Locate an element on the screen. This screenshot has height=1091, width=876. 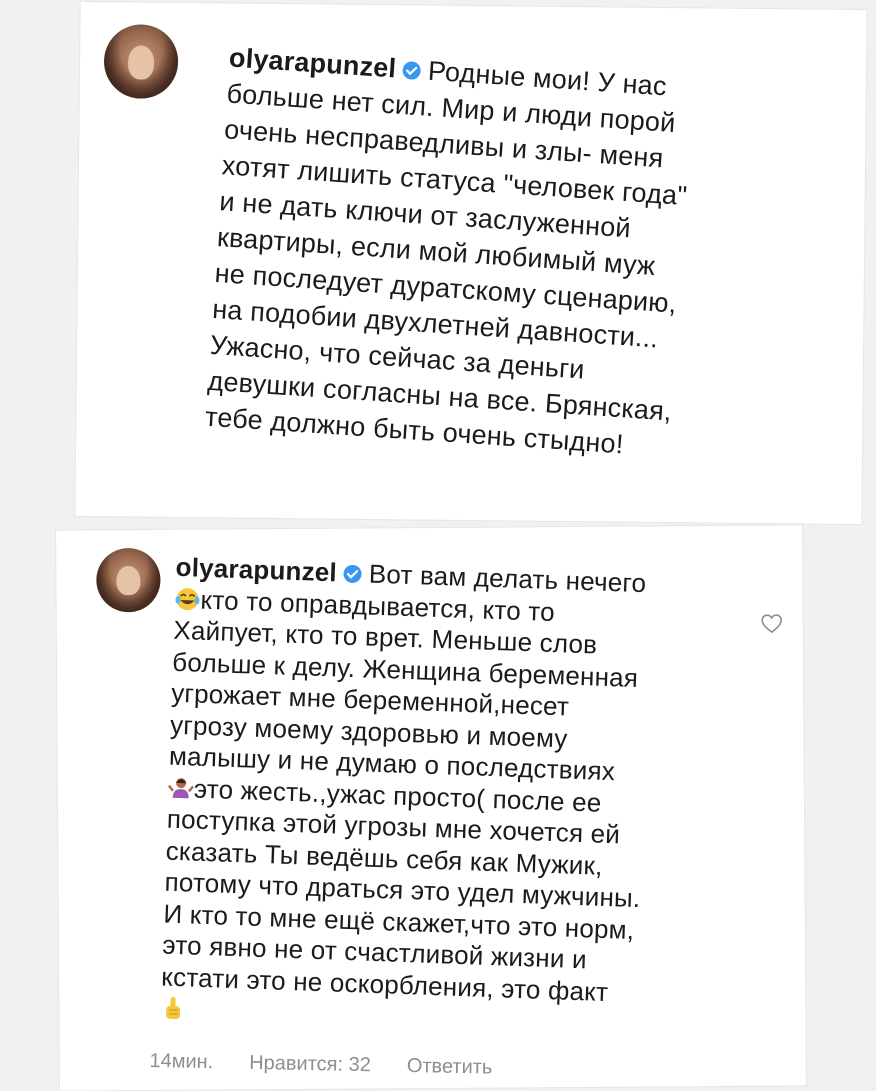
comment-meta: 14мин. Нравится: 32 Ответить is located at coordinates (338, 1065).